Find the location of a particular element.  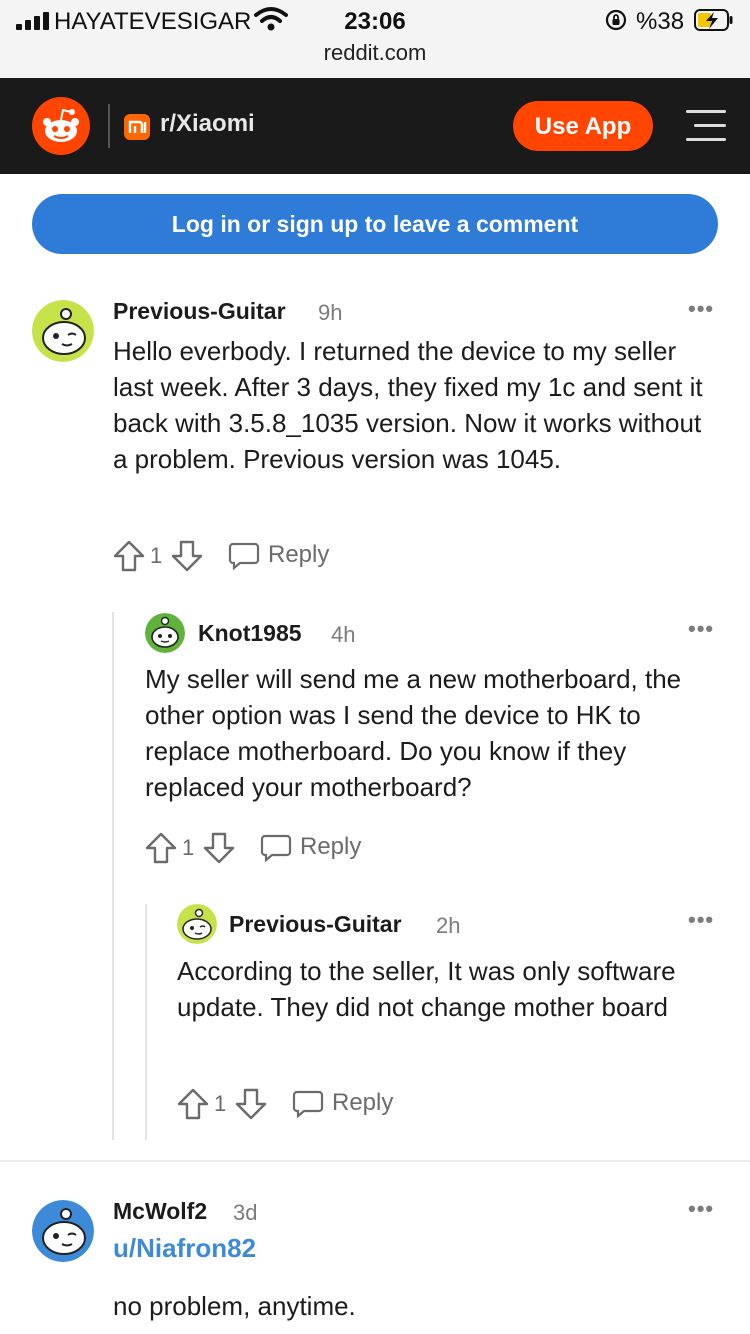

login-signup-button: Log in or sign up to leave a comment is located at coordinates (375, 224).